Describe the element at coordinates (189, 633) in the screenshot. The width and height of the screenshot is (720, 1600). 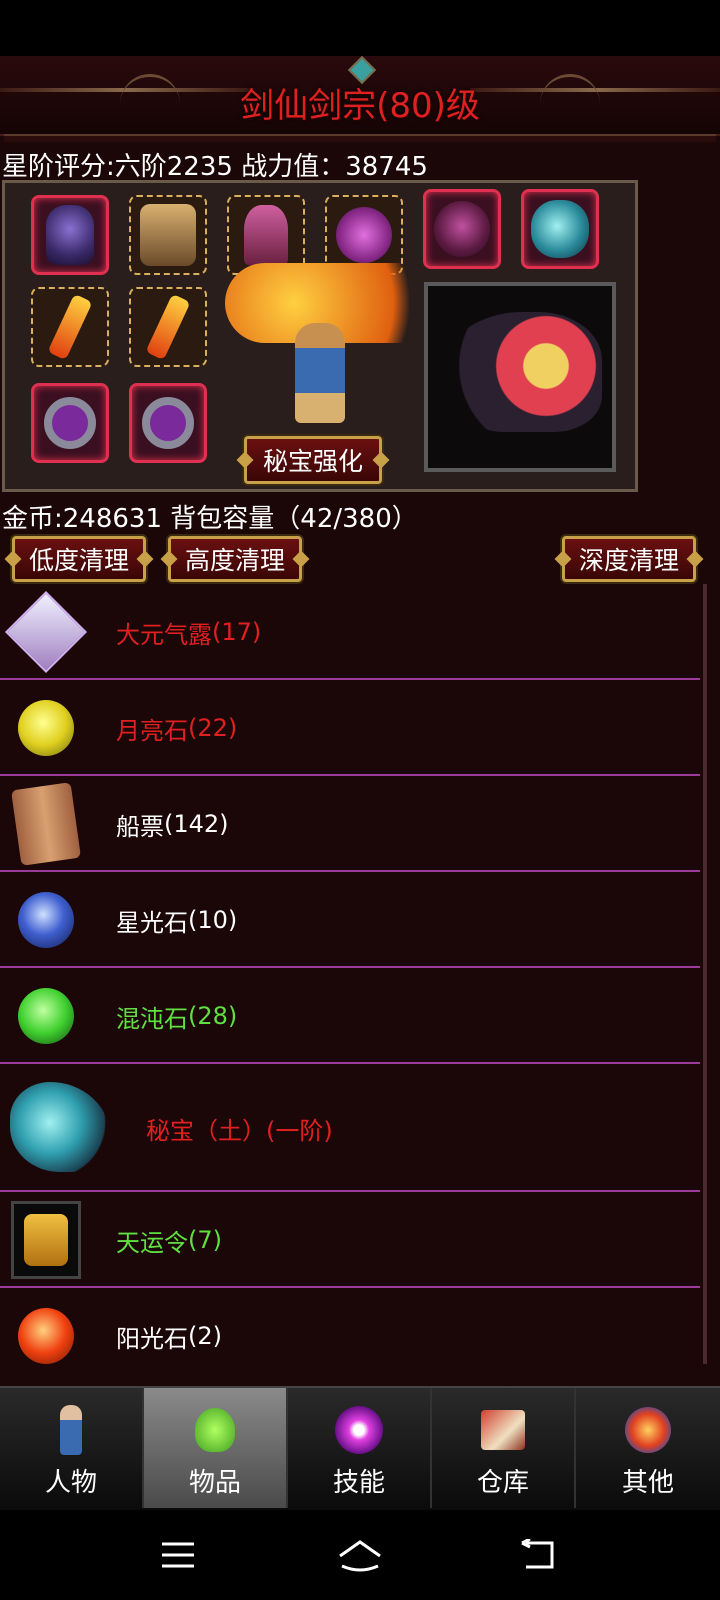
I see `item-label: 大元气露 (17)` at that location.